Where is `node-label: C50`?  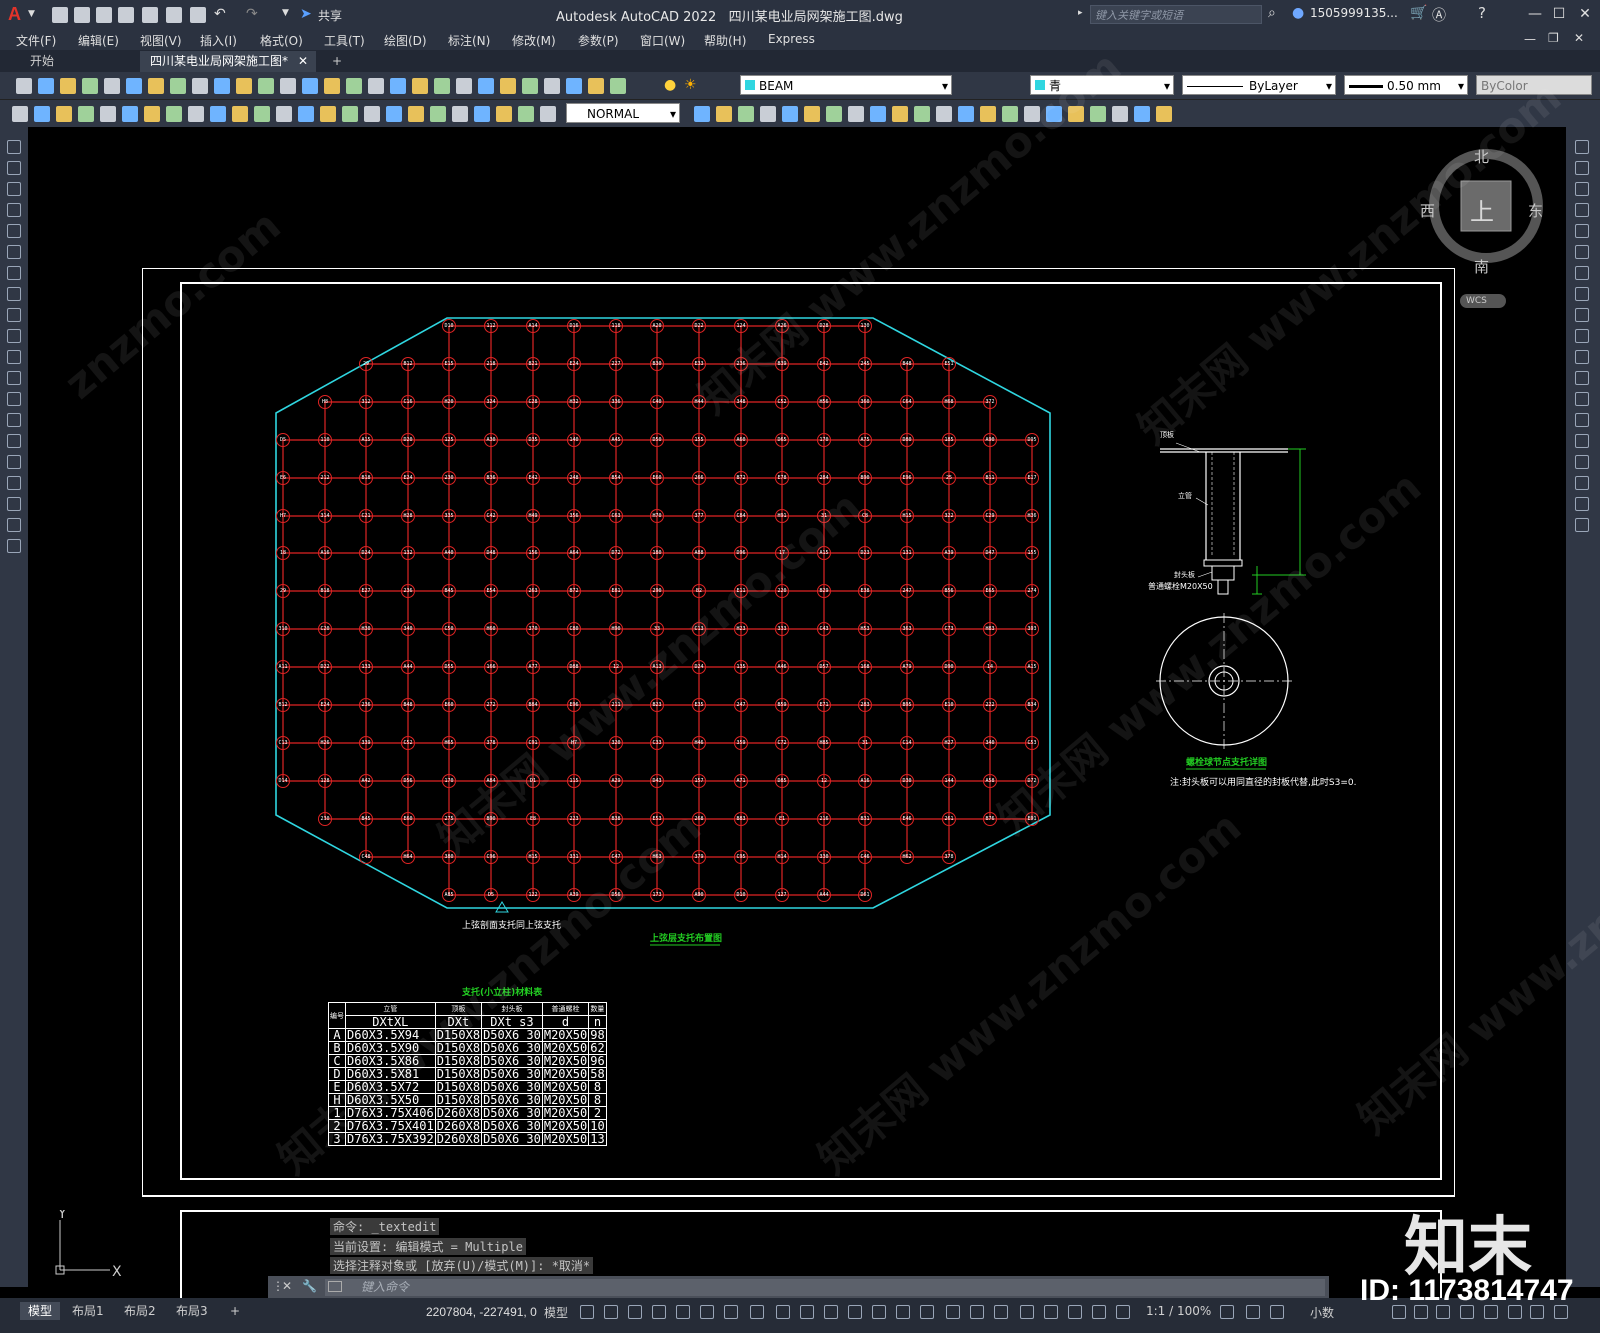 node-label: C50 is located at coordinates (449, 629).